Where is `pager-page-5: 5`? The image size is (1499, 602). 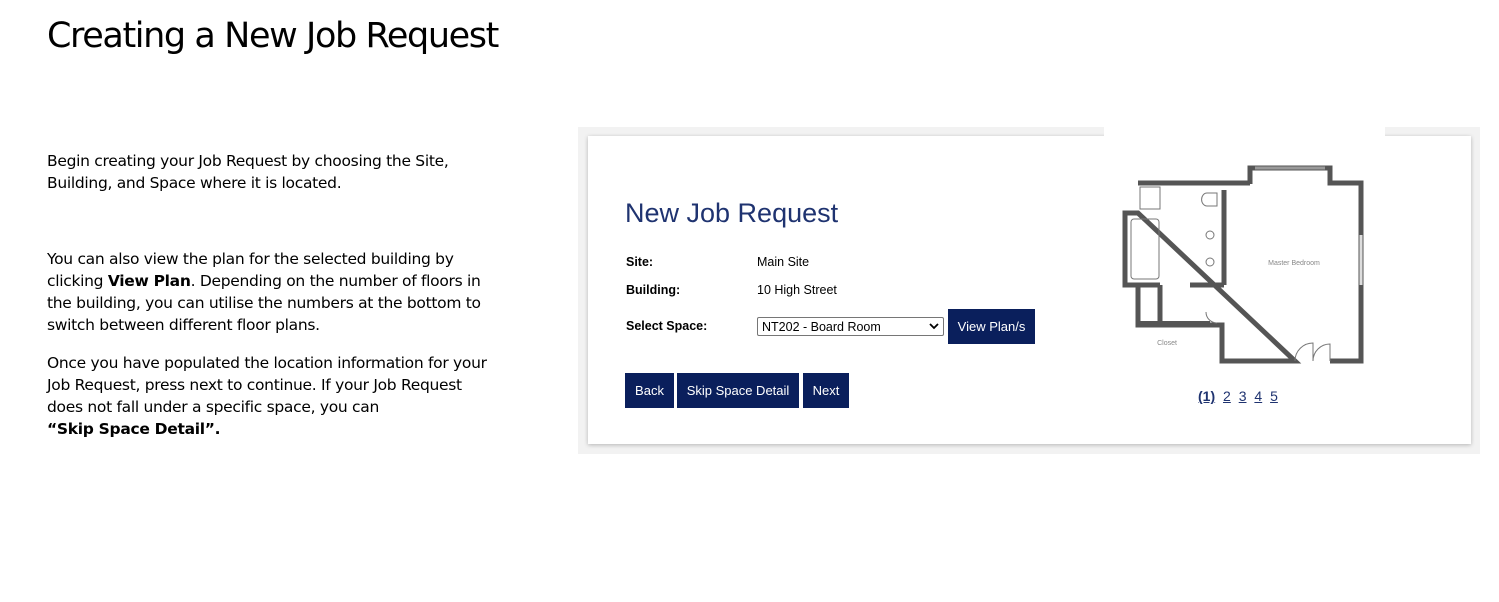
pager-page-5: 5 is located at coordinates (1274, 396).